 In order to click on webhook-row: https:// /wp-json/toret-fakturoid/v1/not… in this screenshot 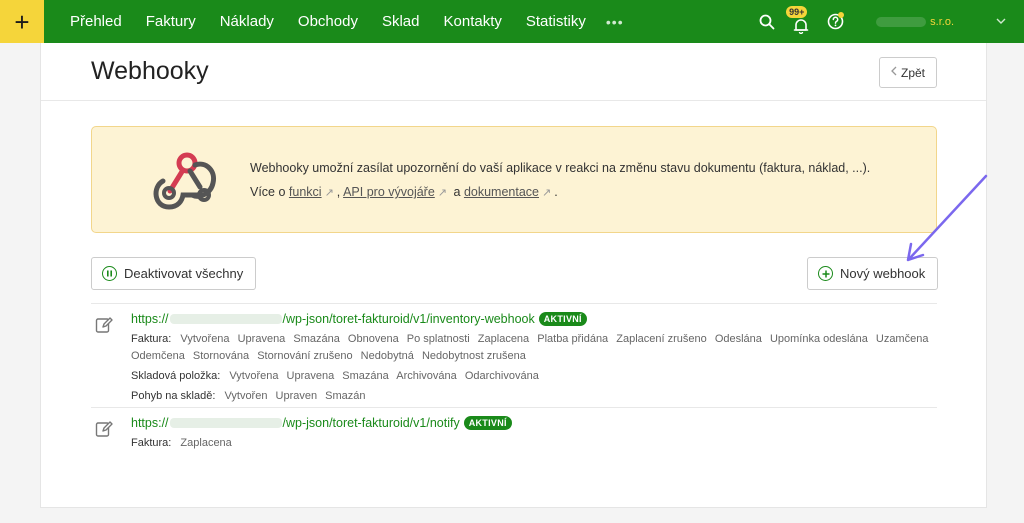, I will do `click(514, 430)`.